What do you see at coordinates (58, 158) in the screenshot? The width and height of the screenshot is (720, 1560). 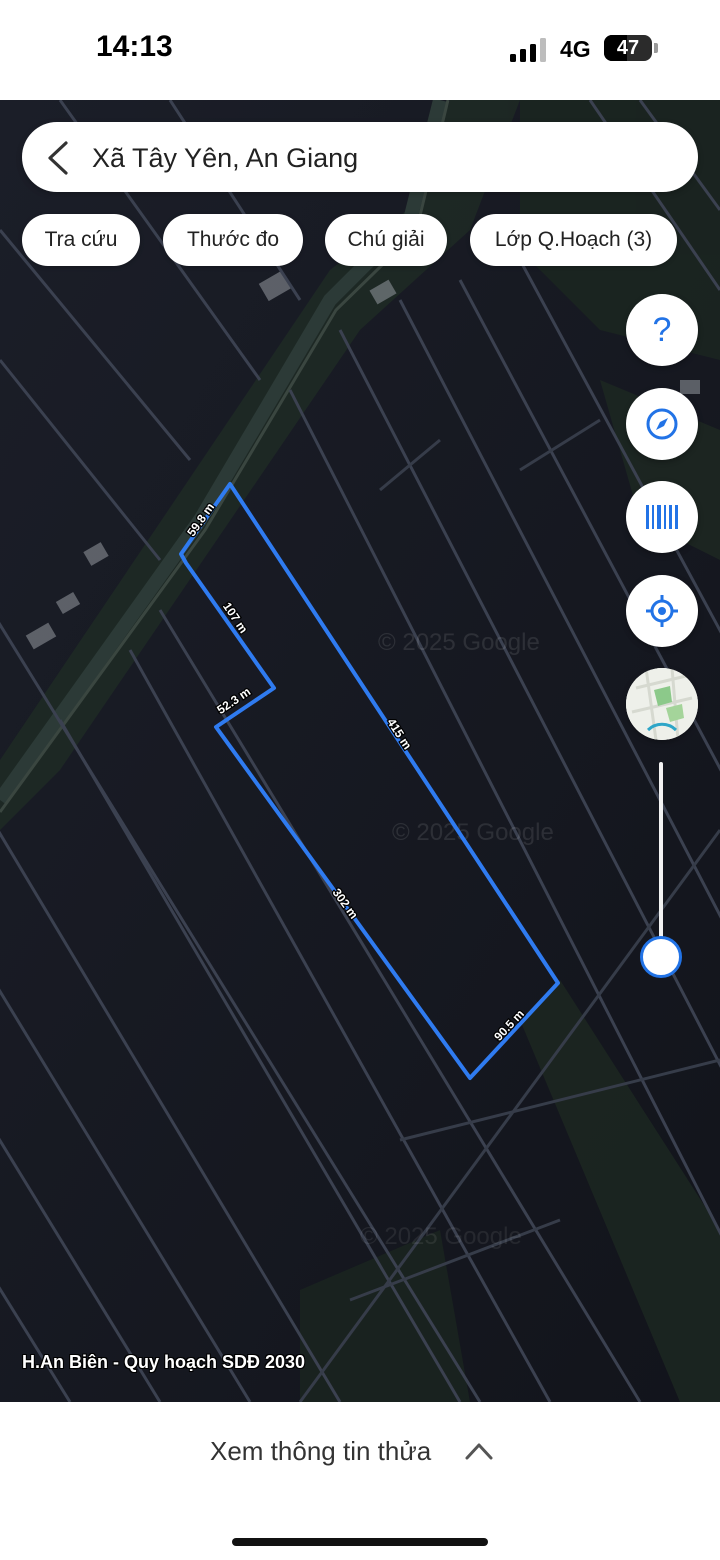 I see `chevron-left-icon` at bounding box center [58, 158].